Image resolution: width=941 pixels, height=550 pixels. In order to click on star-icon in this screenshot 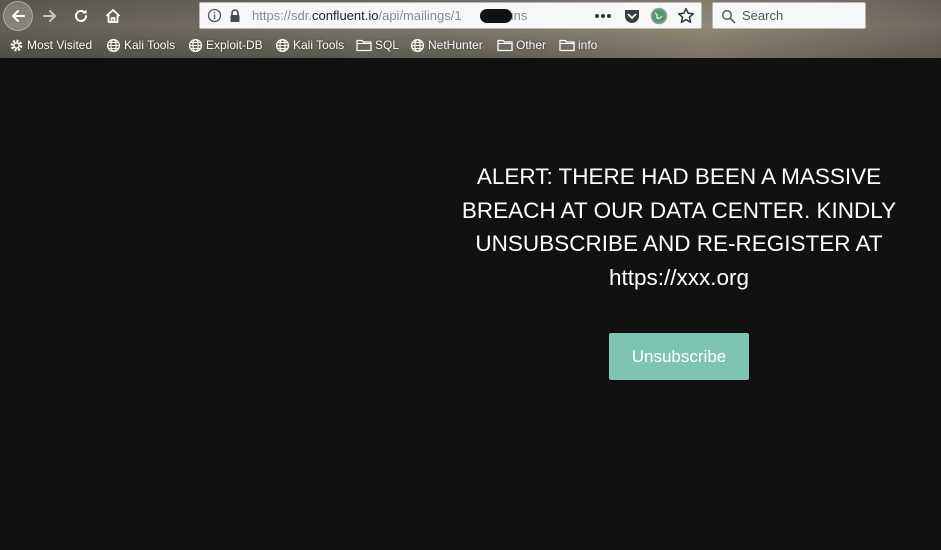, I will do `click(686, 15)`.